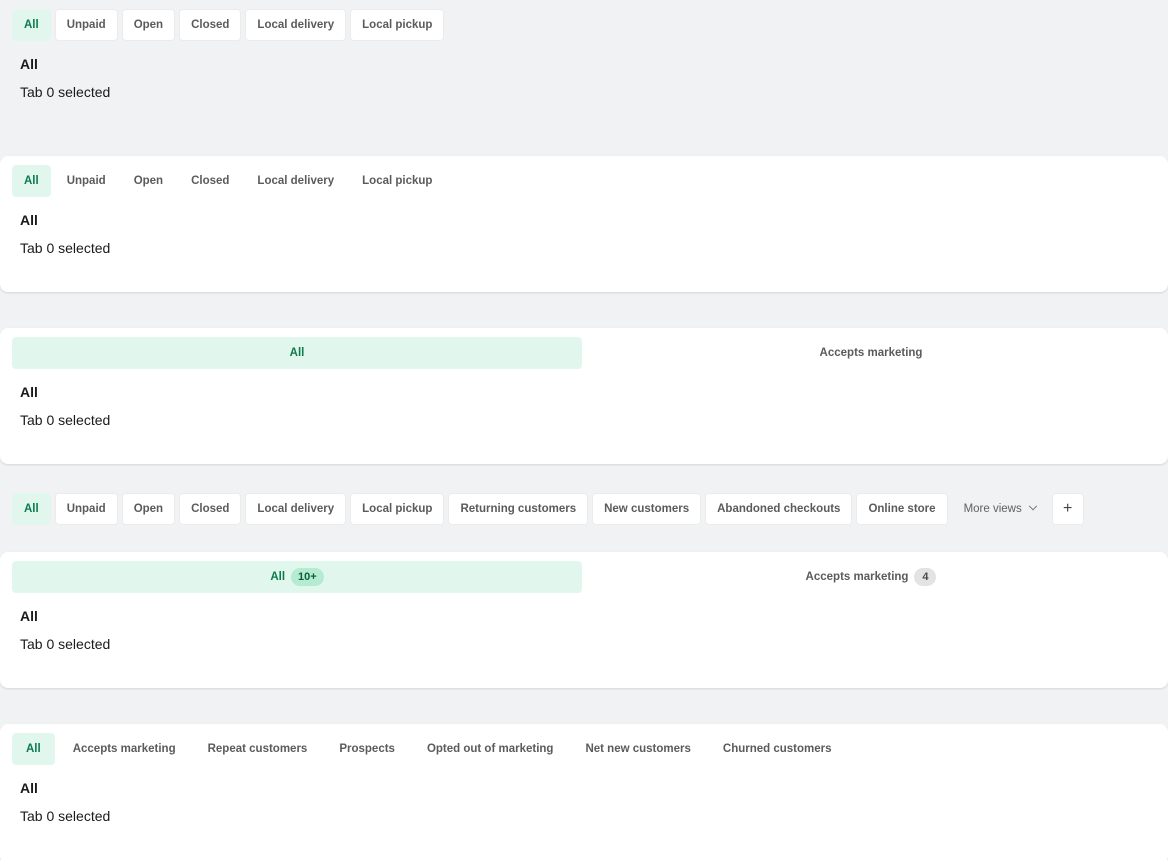 The width and height of the screenshot is (1168, 860). What do you see at coordinates (518, 509) in the screenshot?
I see `tab-returning-customers: Returning customers` at bounding box center [518, 509].